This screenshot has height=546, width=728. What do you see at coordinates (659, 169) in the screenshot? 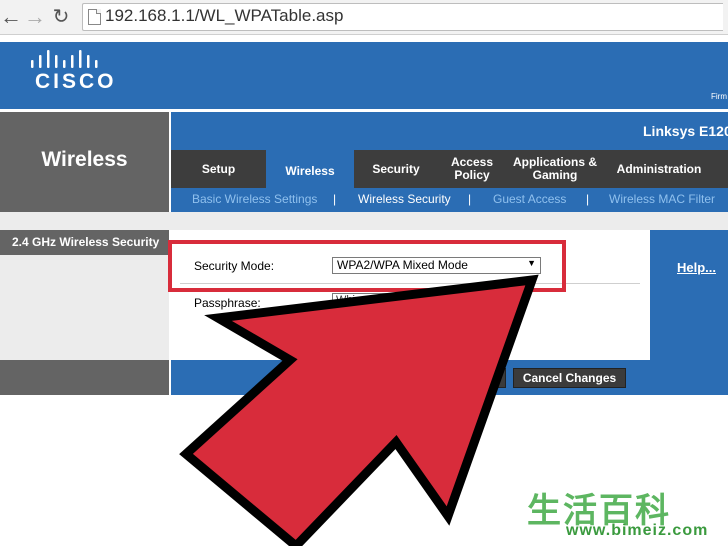
I see `tab-administration: Administration` at bounding box center [659, 169].